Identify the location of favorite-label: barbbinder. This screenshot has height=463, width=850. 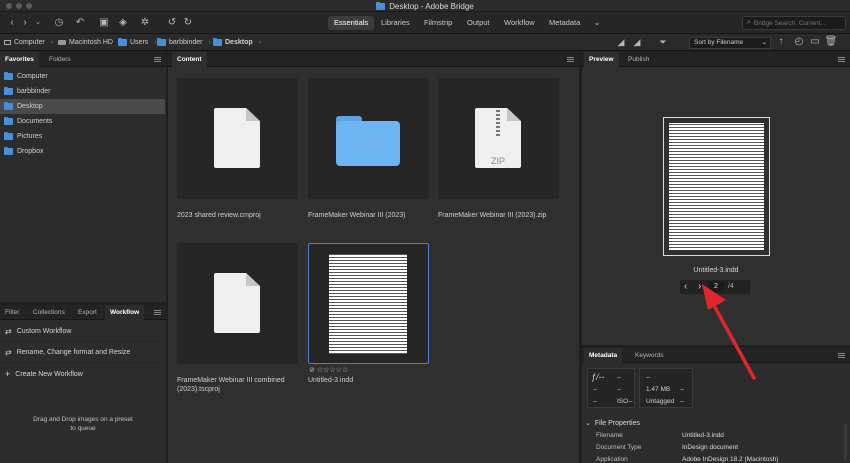
(34, 91).